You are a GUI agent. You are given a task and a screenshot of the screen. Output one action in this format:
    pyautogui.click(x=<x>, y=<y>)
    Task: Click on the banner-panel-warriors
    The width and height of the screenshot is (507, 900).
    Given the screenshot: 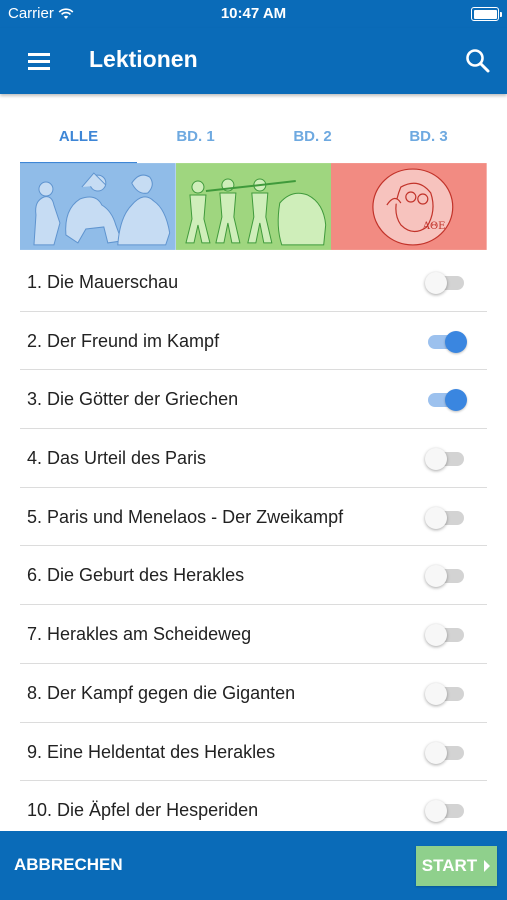 What is the action you would take?
    pyautogui.click(x=98, y=206)
    